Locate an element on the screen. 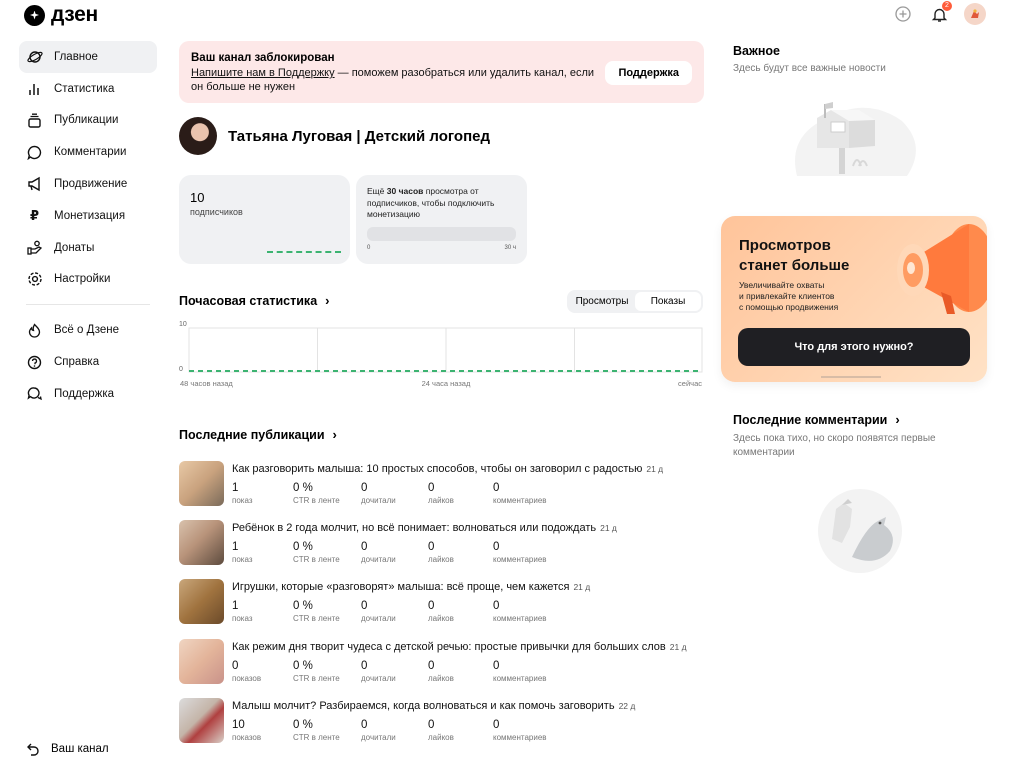 Image resolution: width=1024 pixels, height=776 pixels. monetization-scale: 0 30 ч is located at coordinates (441, 248).